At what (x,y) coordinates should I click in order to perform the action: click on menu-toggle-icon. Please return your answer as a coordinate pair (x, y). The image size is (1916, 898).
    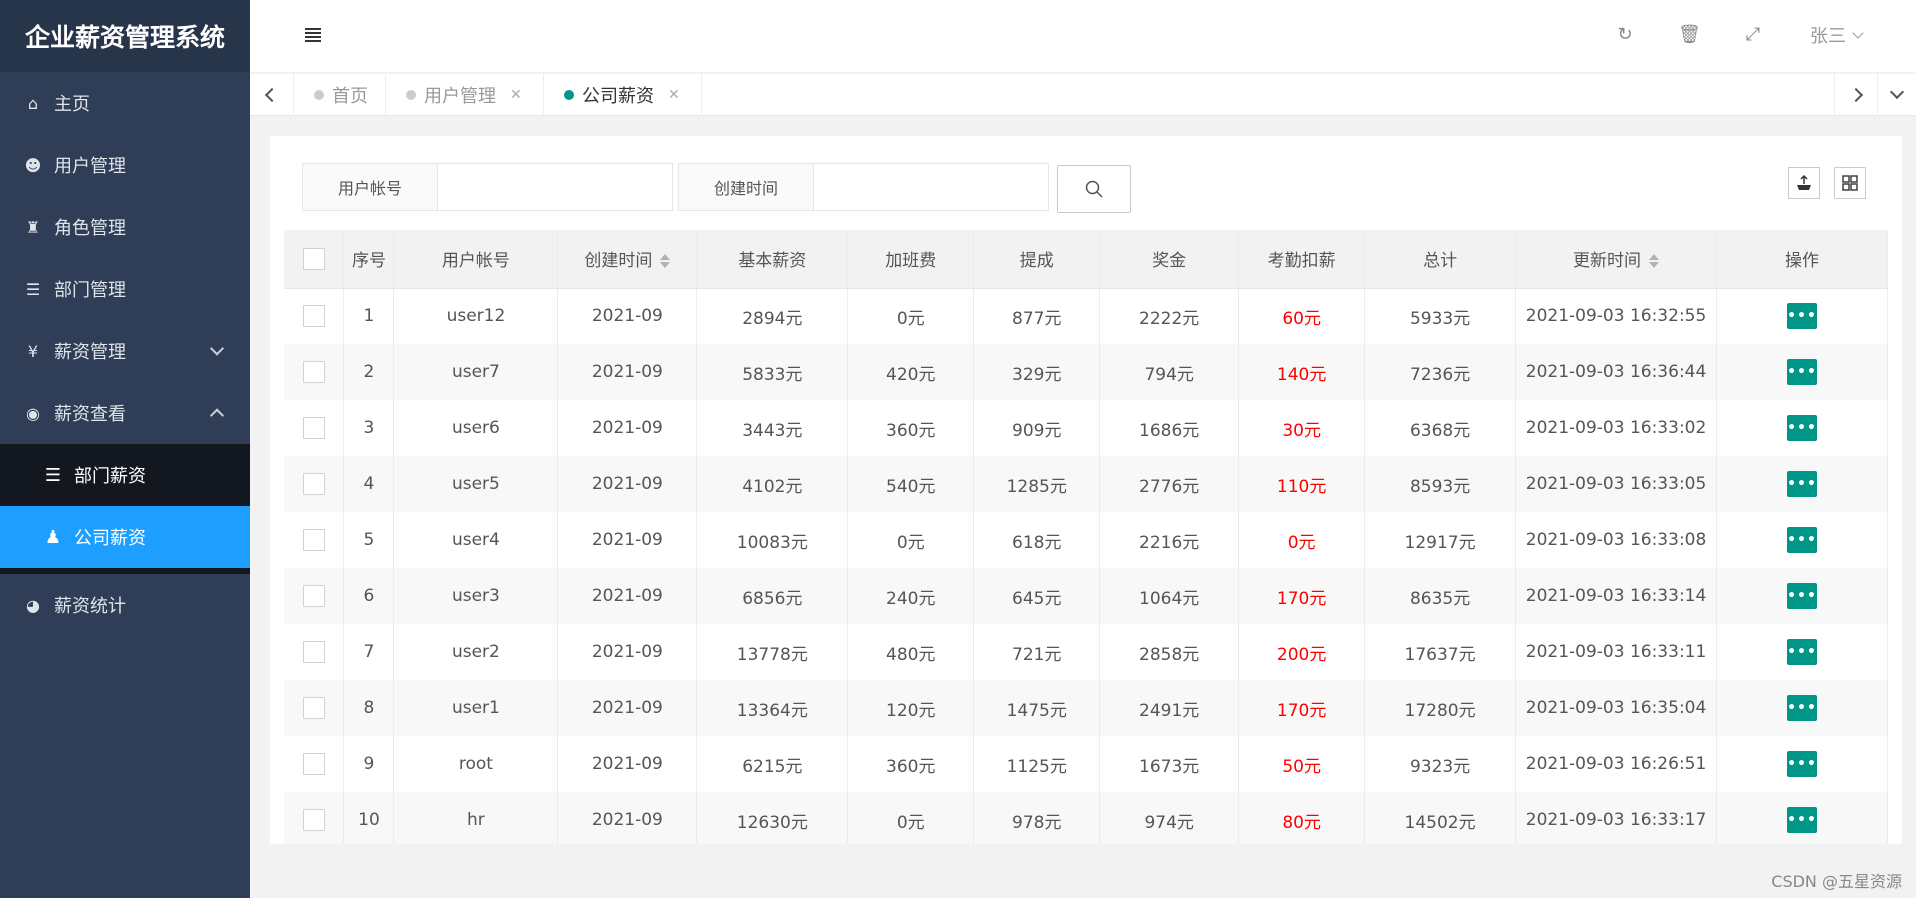
    Looking at the image, I should click on (313, 35).